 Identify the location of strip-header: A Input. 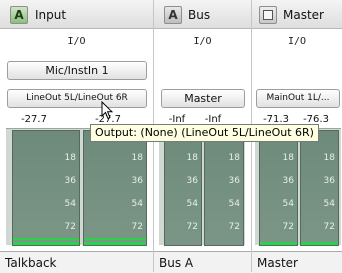
(76, 14).